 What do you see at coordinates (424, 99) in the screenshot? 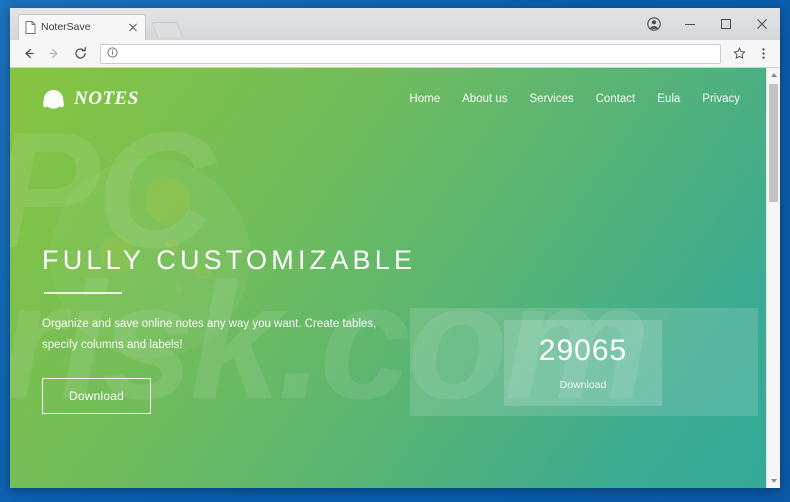
I see `nav-item-home: Home` at bounding box center [424, 99].